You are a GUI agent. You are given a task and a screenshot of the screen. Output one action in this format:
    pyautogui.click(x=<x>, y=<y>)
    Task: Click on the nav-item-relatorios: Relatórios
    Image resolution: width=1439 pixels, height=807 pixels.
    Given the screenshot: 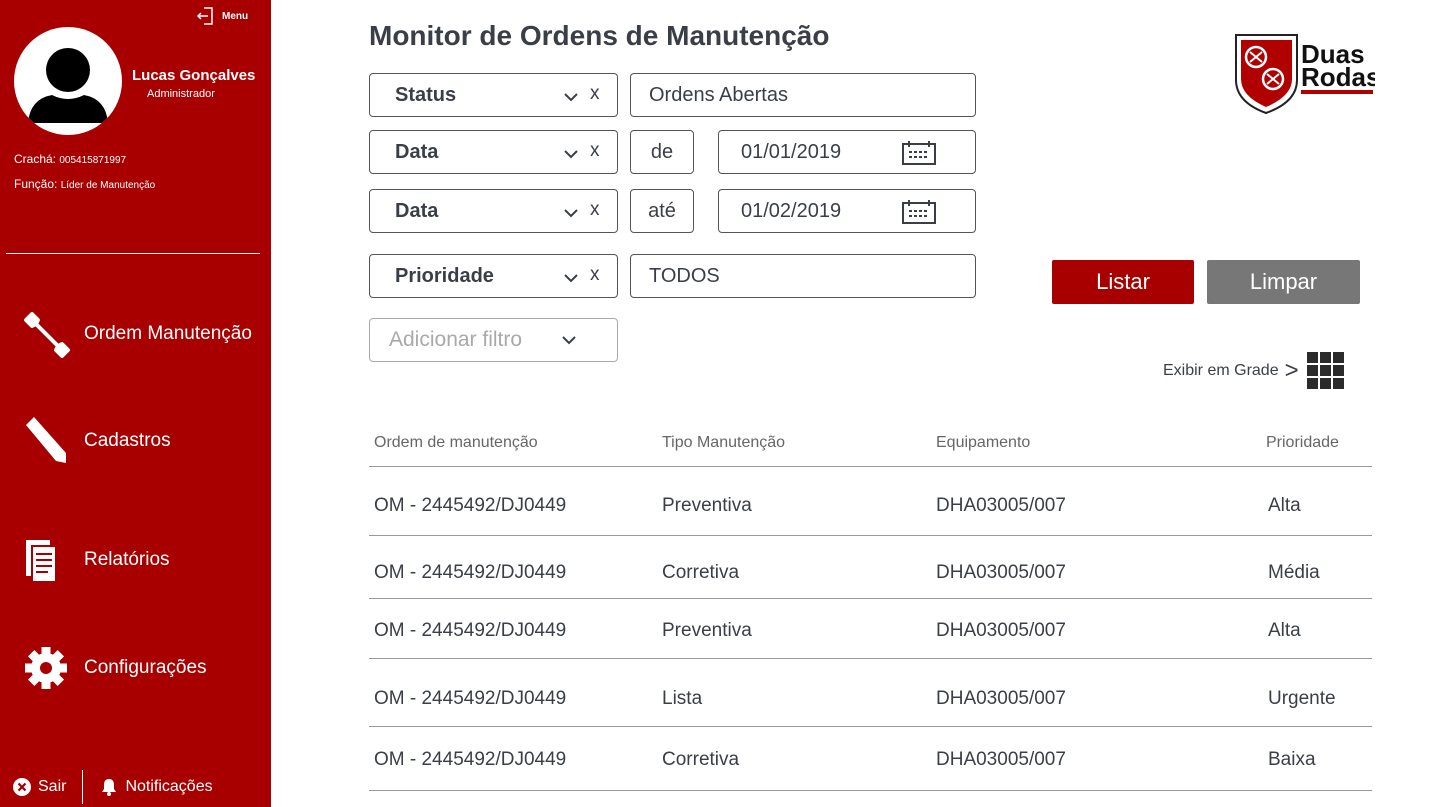 What is the action you would take?
    pyautogui.click(x=143, y=560)
    